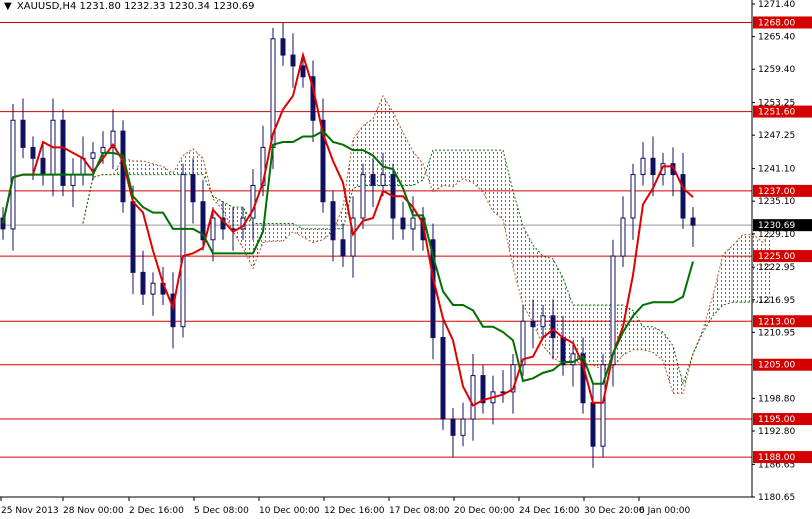 The width and height of the screenshot is (812, 519). What do you see at coordinates (776, 301) in the screenshot?
I see `y-tick-label: 1216.95` at bounding box center [776, 301].